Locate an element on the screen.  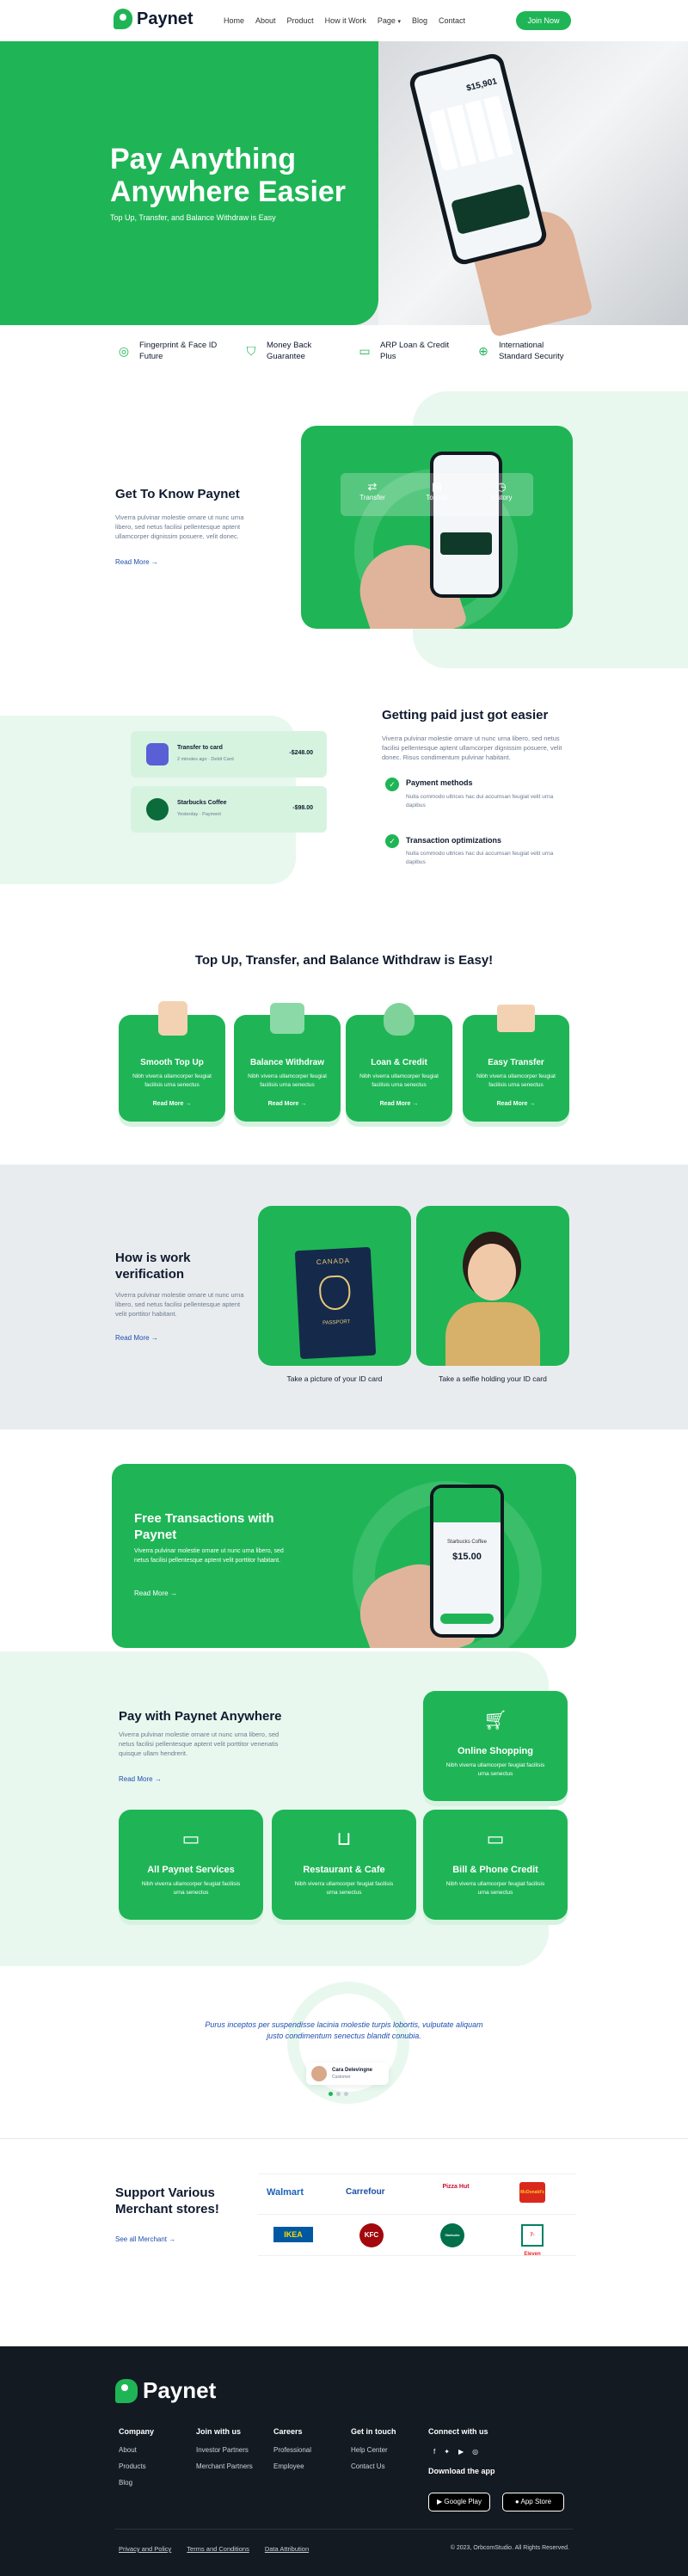
service-title: Loan & Credit is located at coordinates (399, 1062).